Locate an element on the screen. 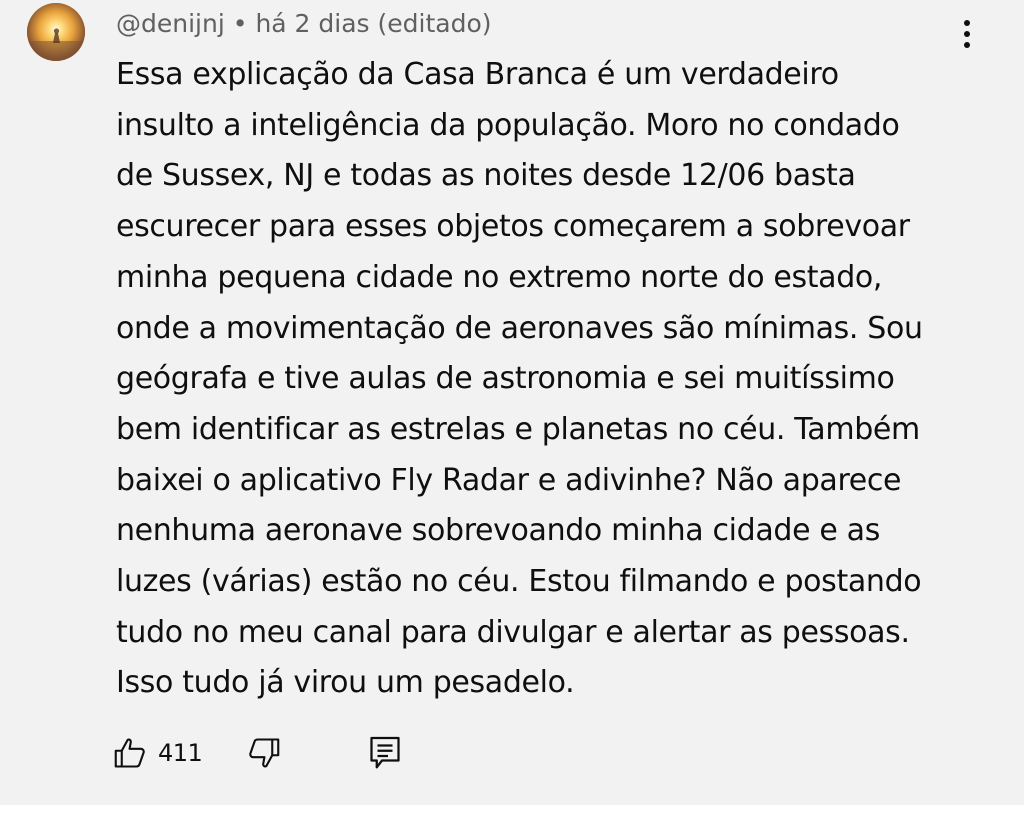  dislike-button is located at coordinates (264, 753).